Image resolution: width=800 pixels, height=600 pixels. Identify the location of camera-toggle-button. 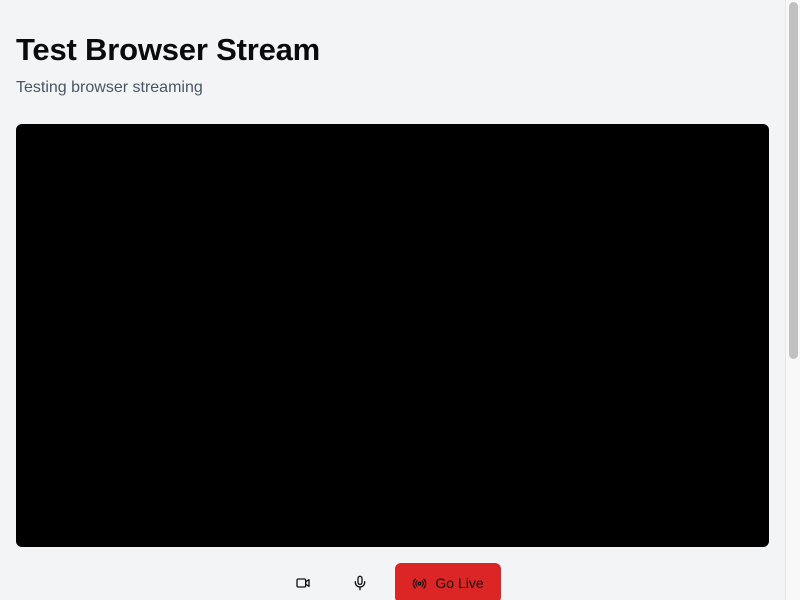
(303, 582).